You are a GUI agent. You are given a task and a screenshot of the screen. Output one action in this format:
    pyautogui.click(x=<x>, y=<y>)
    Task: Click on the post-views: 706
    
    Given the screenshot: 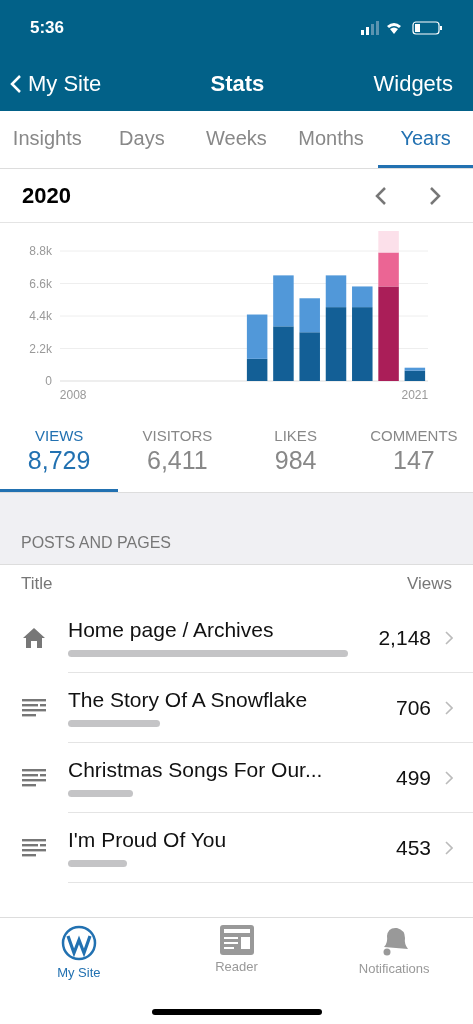 What is the action you would take?
    pyautogui.click(x=413, y=707)
    